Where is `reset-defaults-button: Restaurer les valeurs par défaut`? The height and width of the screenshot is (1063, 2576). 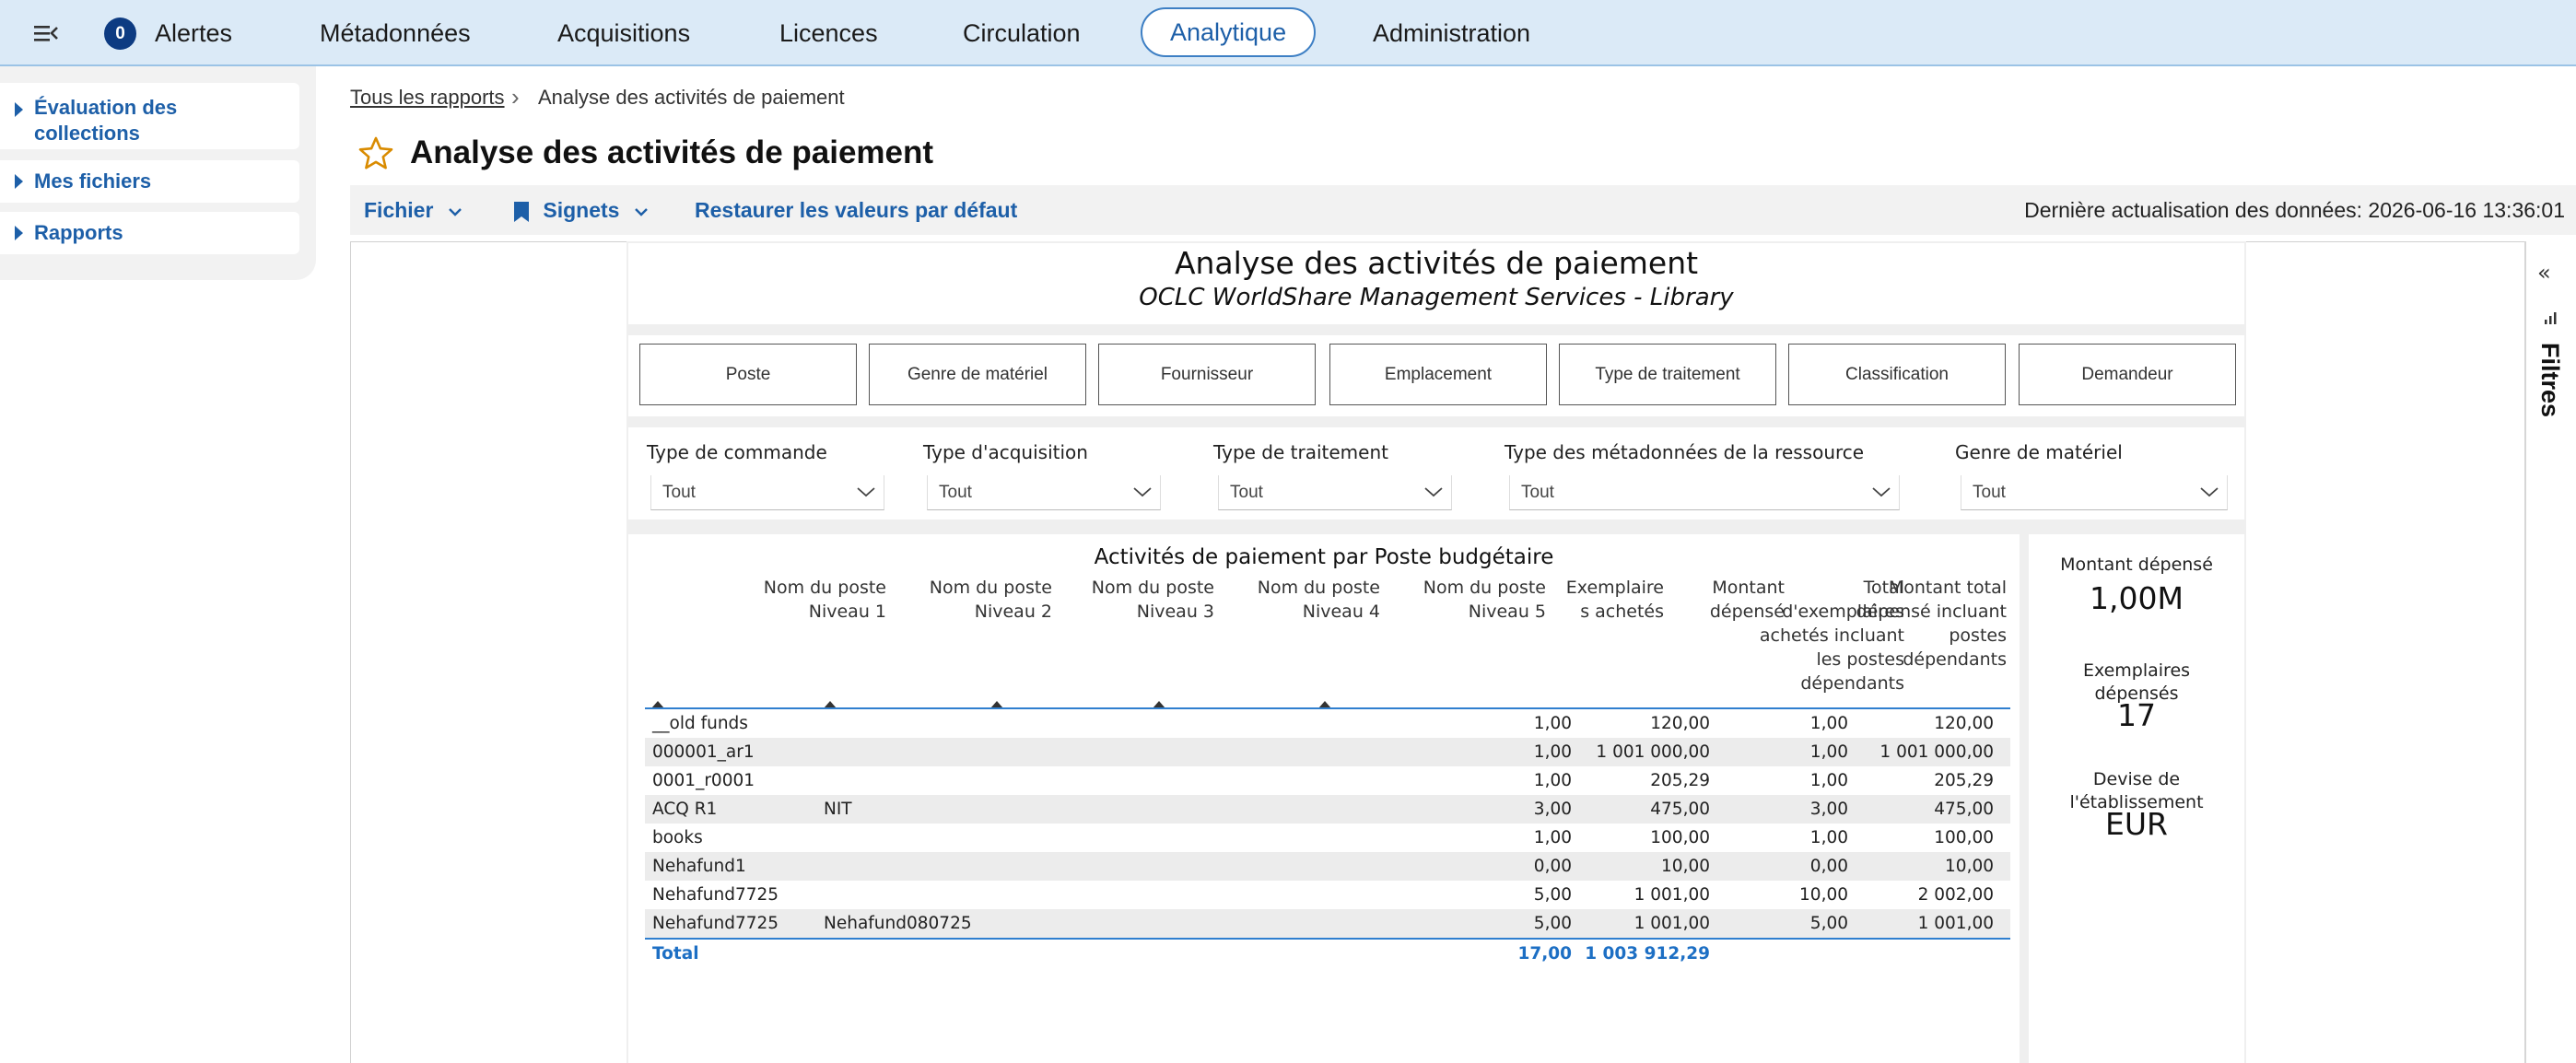
reset-defaults-button: Restaurer les valeurs par défaut is located at coordinates (856, 210).